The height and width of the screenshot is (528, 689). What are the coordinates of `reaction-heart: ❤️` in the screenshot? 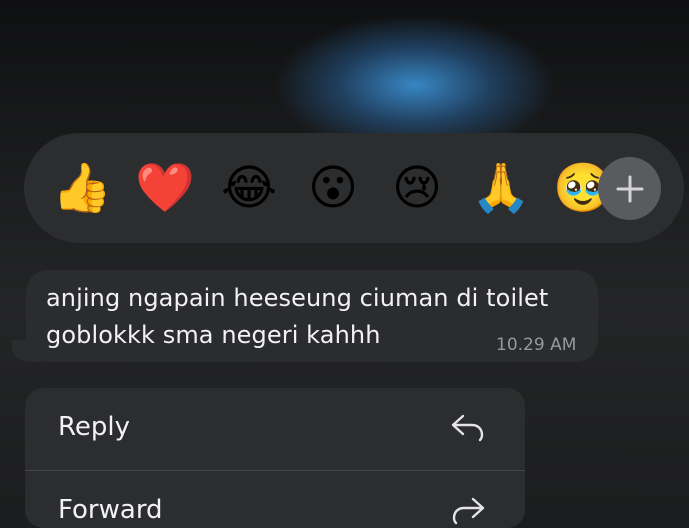 It's located at (165, 188).